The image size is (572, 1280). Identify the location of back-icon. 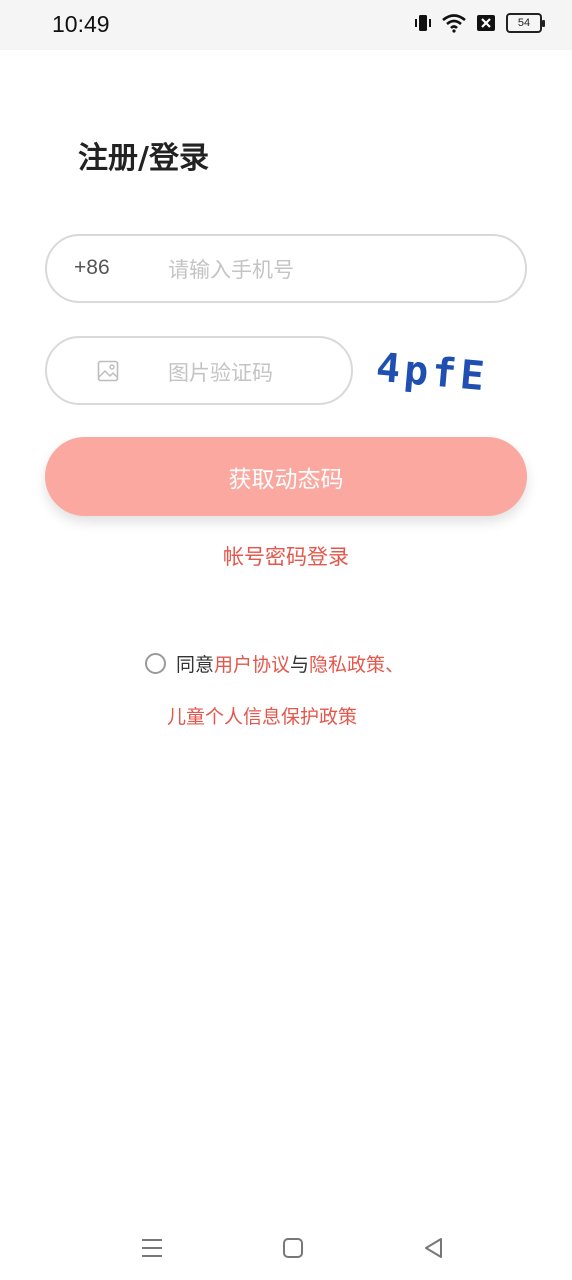
(434, 1248).